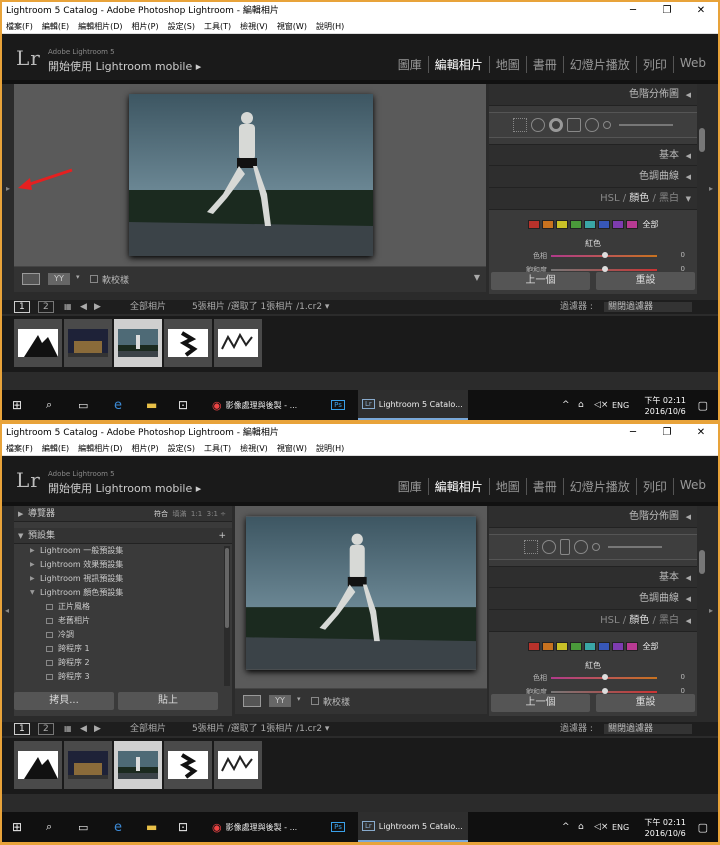 The width and height of the screenshot is (720, 845). Describe the element at coordinates (168, 701) in the screenshot. I see `paste-button: 貼上` at that location.